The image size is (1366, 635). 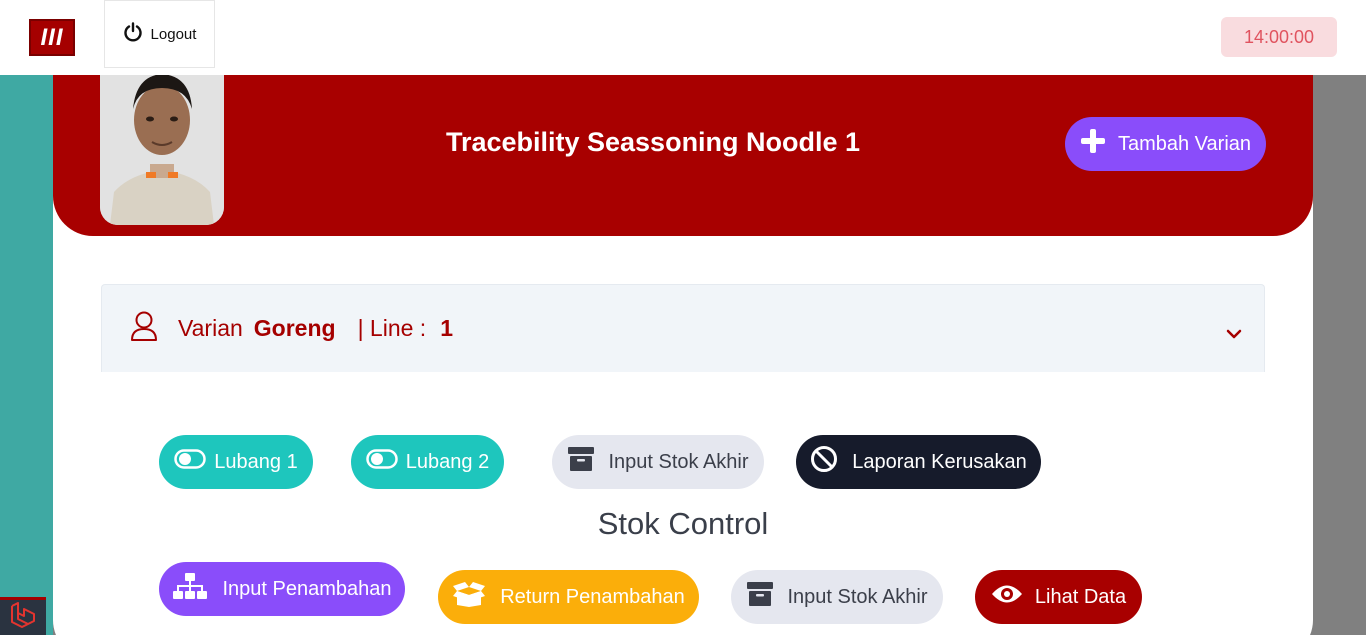 What do you see at coordinates (683, 523) in the screenshot?
I see `section-title: Stok Control` at bounding box center [683, 523].